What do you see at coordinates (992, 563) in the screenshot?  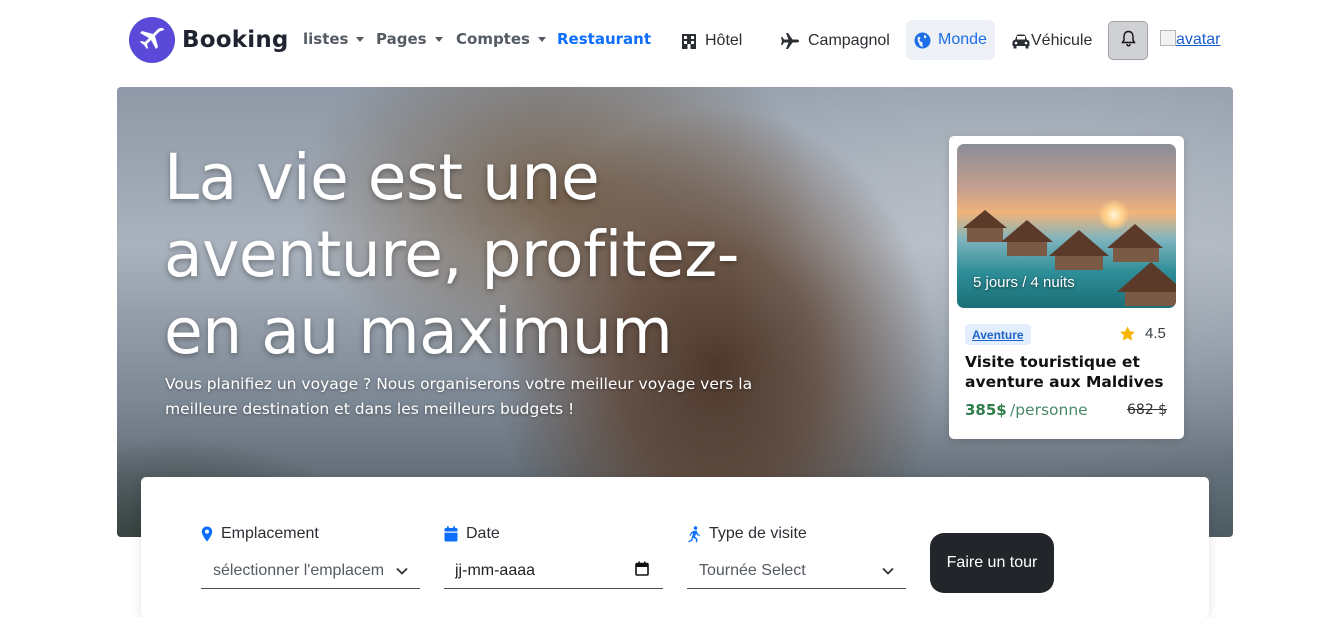 I see `search-tour-button: Faire un tour` at bounding box center [992, 563].